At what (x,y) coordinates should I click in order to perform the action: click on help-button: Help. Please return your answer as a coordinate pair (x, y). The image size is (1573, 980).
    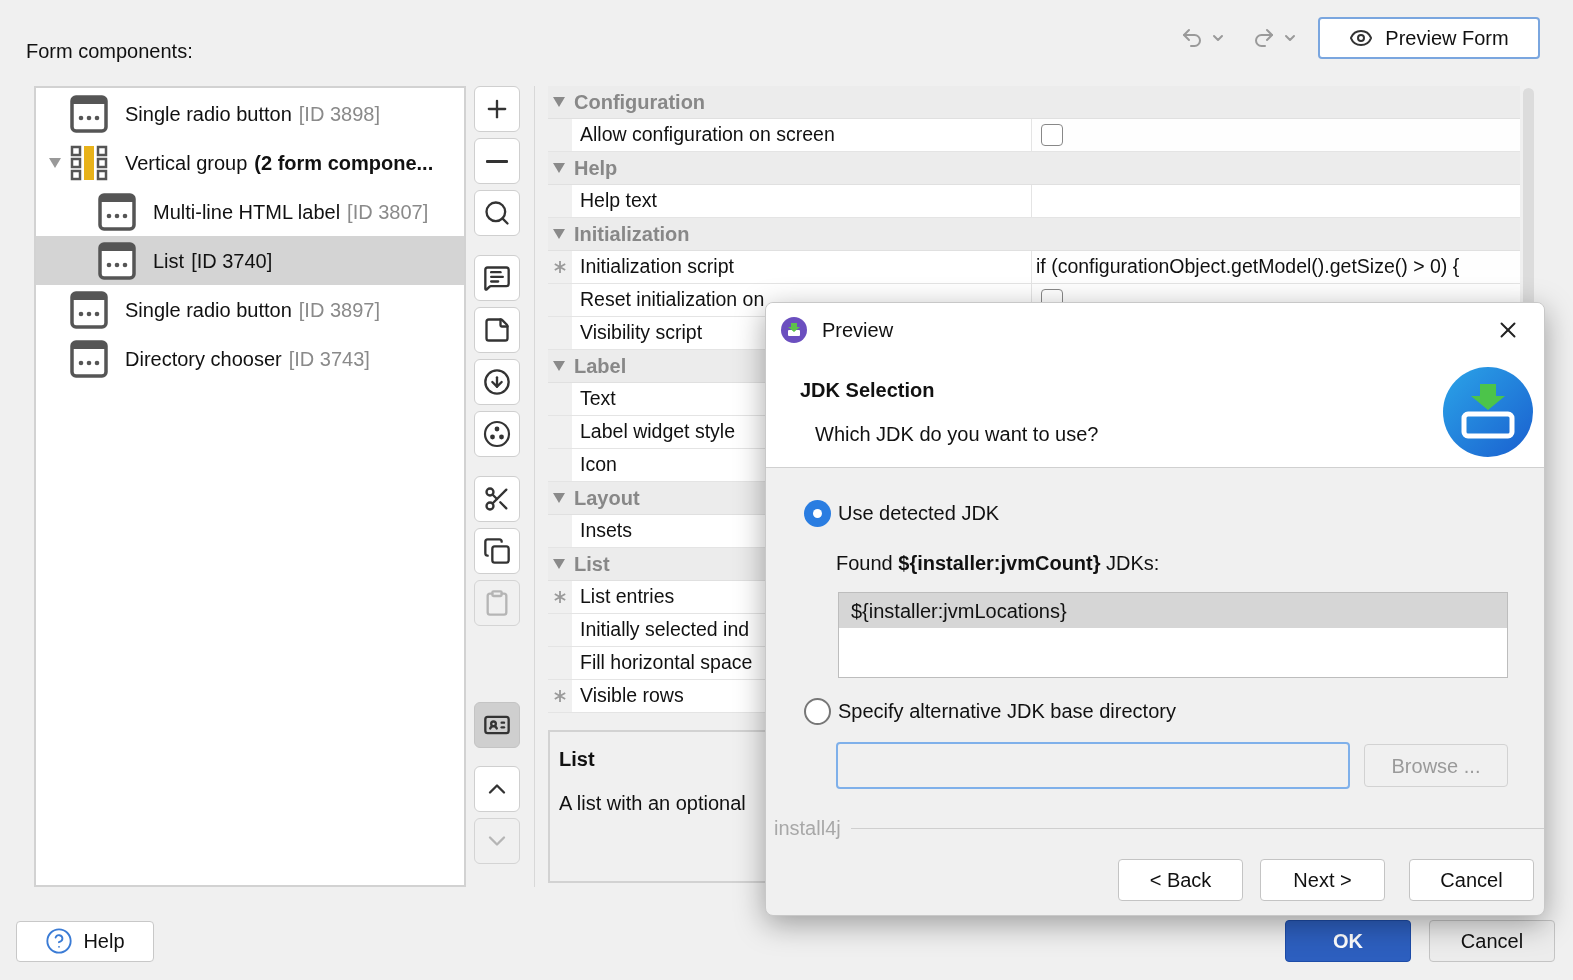
    Looking at the image, I should click on (85, 941).